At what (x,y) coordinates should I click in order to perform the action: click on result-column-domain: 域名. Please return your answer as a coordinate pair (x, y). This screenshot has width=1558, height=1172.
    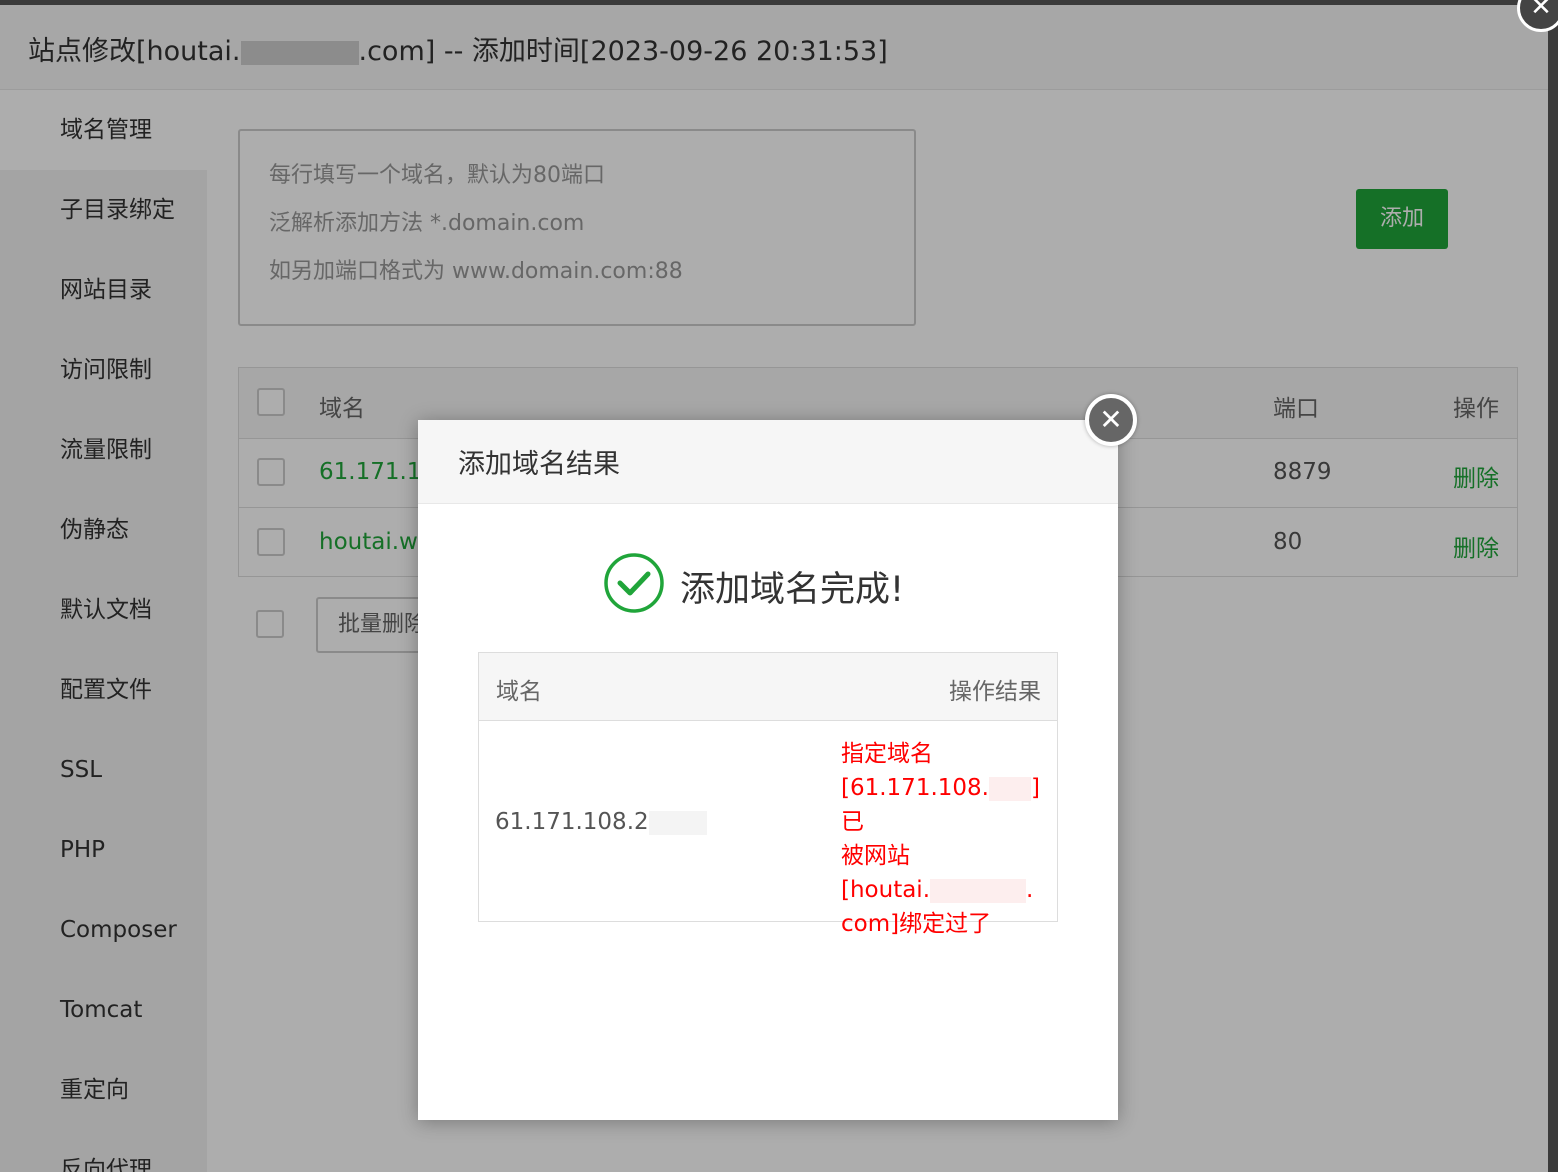
    Looking at the image, I should click on (519, 692).